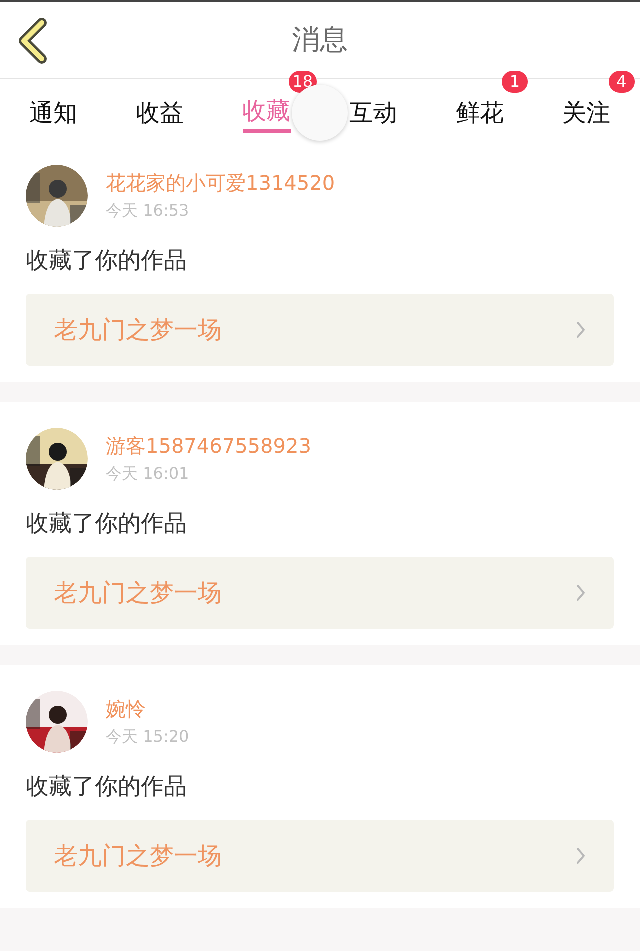 This screenshot has width=640, height=951. I want to click on timestamp: 今天 15:20, so click(148, 737).